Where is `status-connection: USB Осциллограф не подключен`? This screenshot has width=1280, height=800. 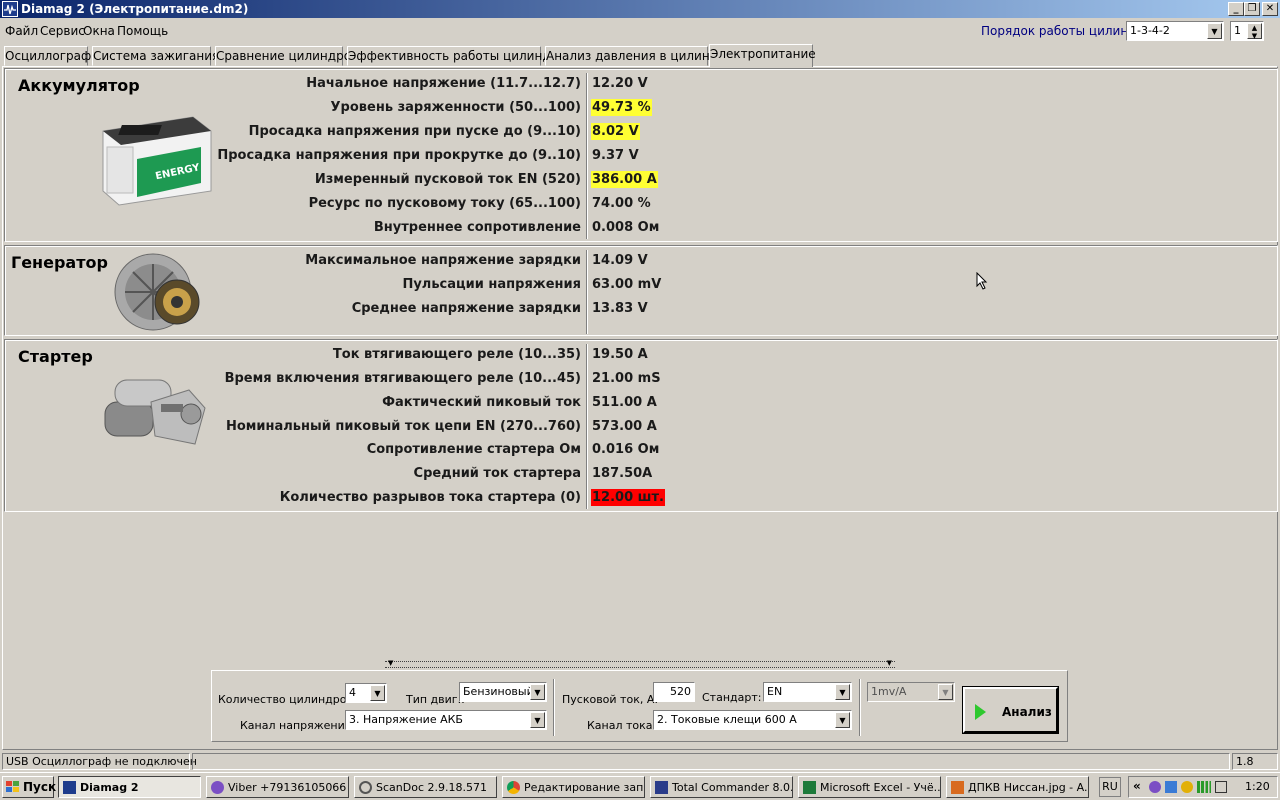
status-connection: USB Осциллограф не подключен is located at coordinates (99, 761).